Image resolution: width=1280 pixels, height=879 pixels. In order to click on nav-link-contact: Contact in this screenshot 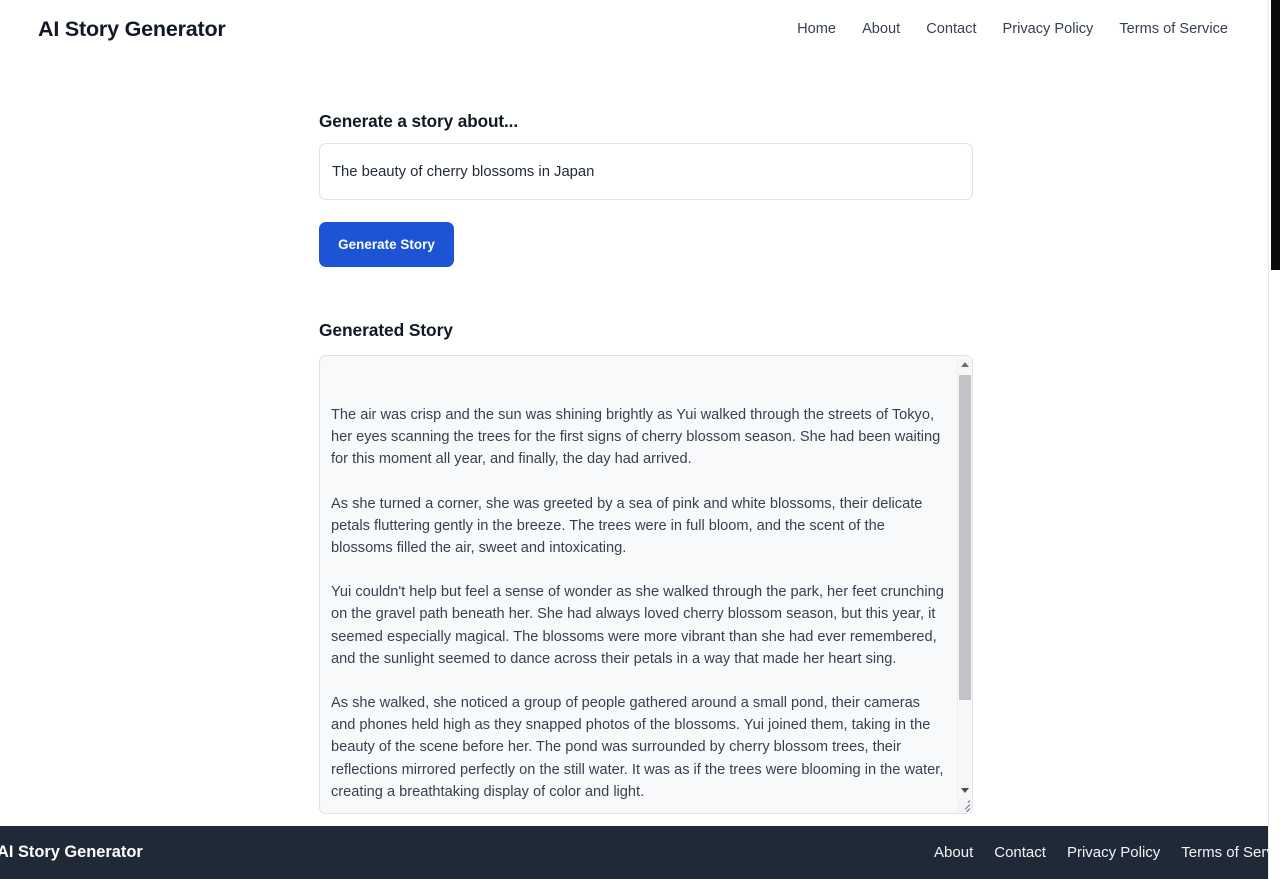, I will do `click(951, 29)`.